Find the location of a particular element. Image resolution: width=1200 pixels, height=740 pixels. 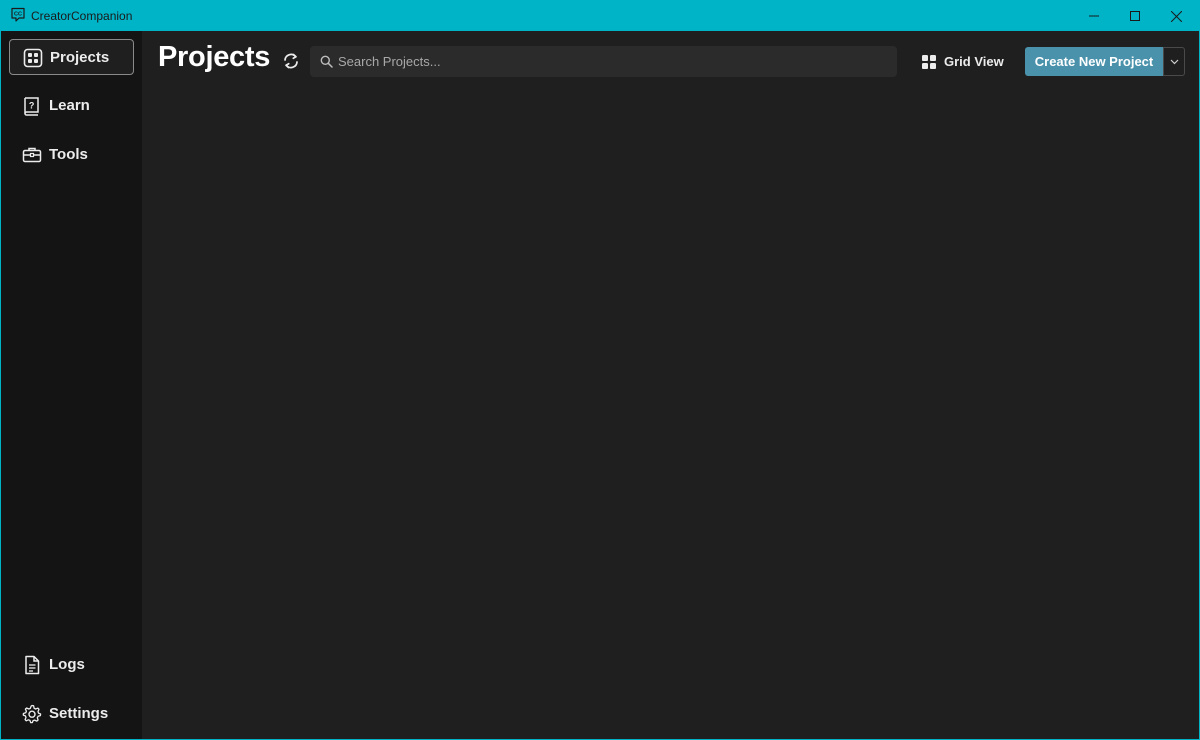

grid-box-icon is located at coordinates (33, 58).